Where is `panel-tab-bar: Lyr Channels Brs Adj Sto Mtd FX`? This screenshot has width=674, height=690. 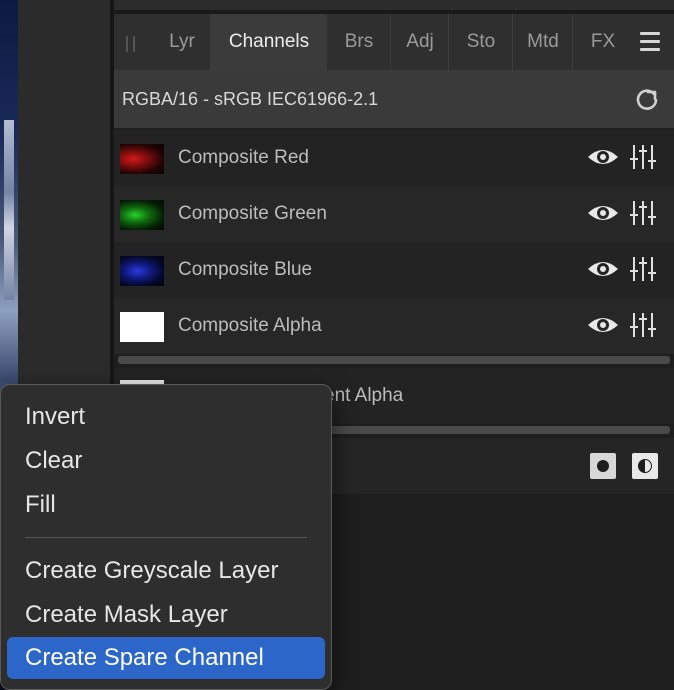 panel-tab-bar: Lyr Channels Brs Adj Sto Mtd FX is located at coordinates (394, 42).